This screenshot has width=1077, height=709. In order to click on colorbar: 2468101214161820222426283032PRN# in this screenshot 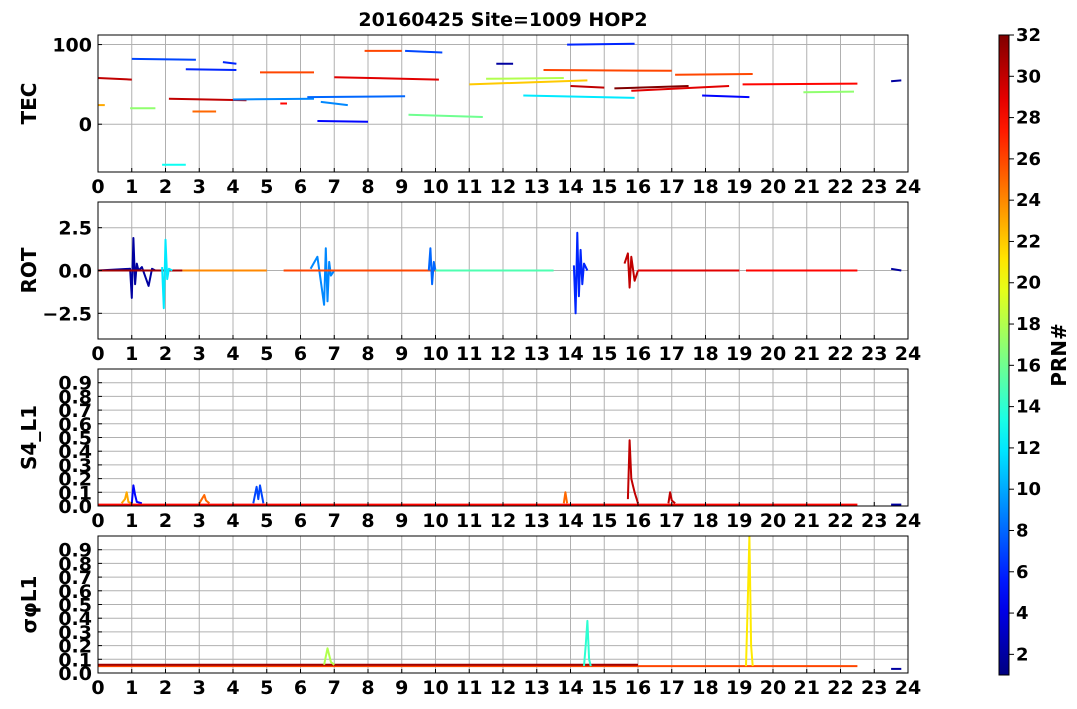, I will do `click(1034, 350)`.